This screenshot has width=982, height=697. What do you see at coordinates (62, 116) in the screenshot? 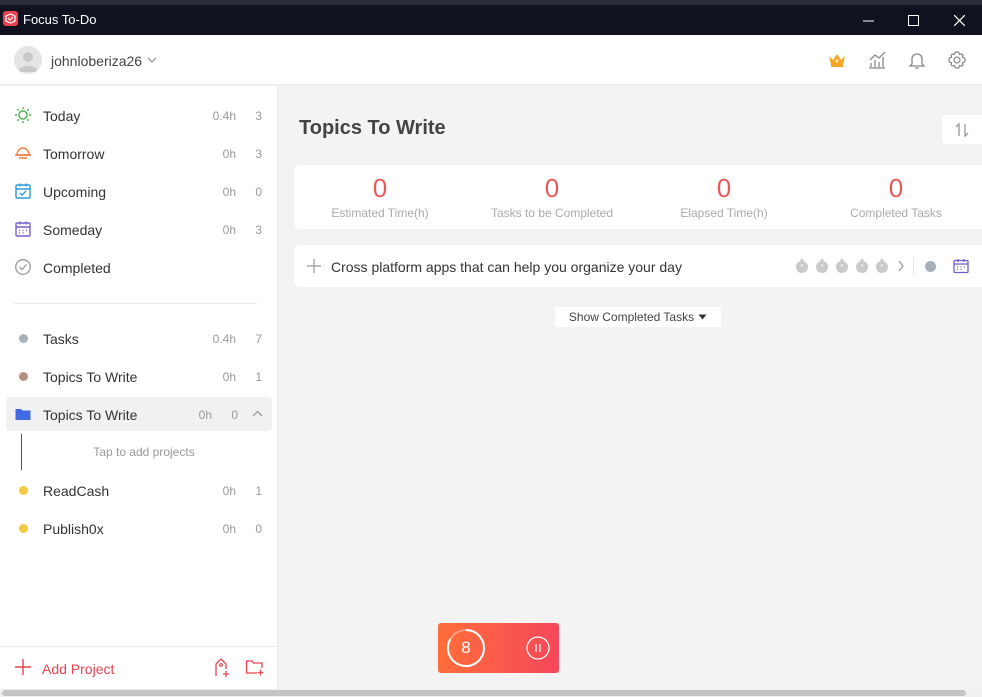
I see `sidebar-item-label: Today` at bounding box center [62, 116].